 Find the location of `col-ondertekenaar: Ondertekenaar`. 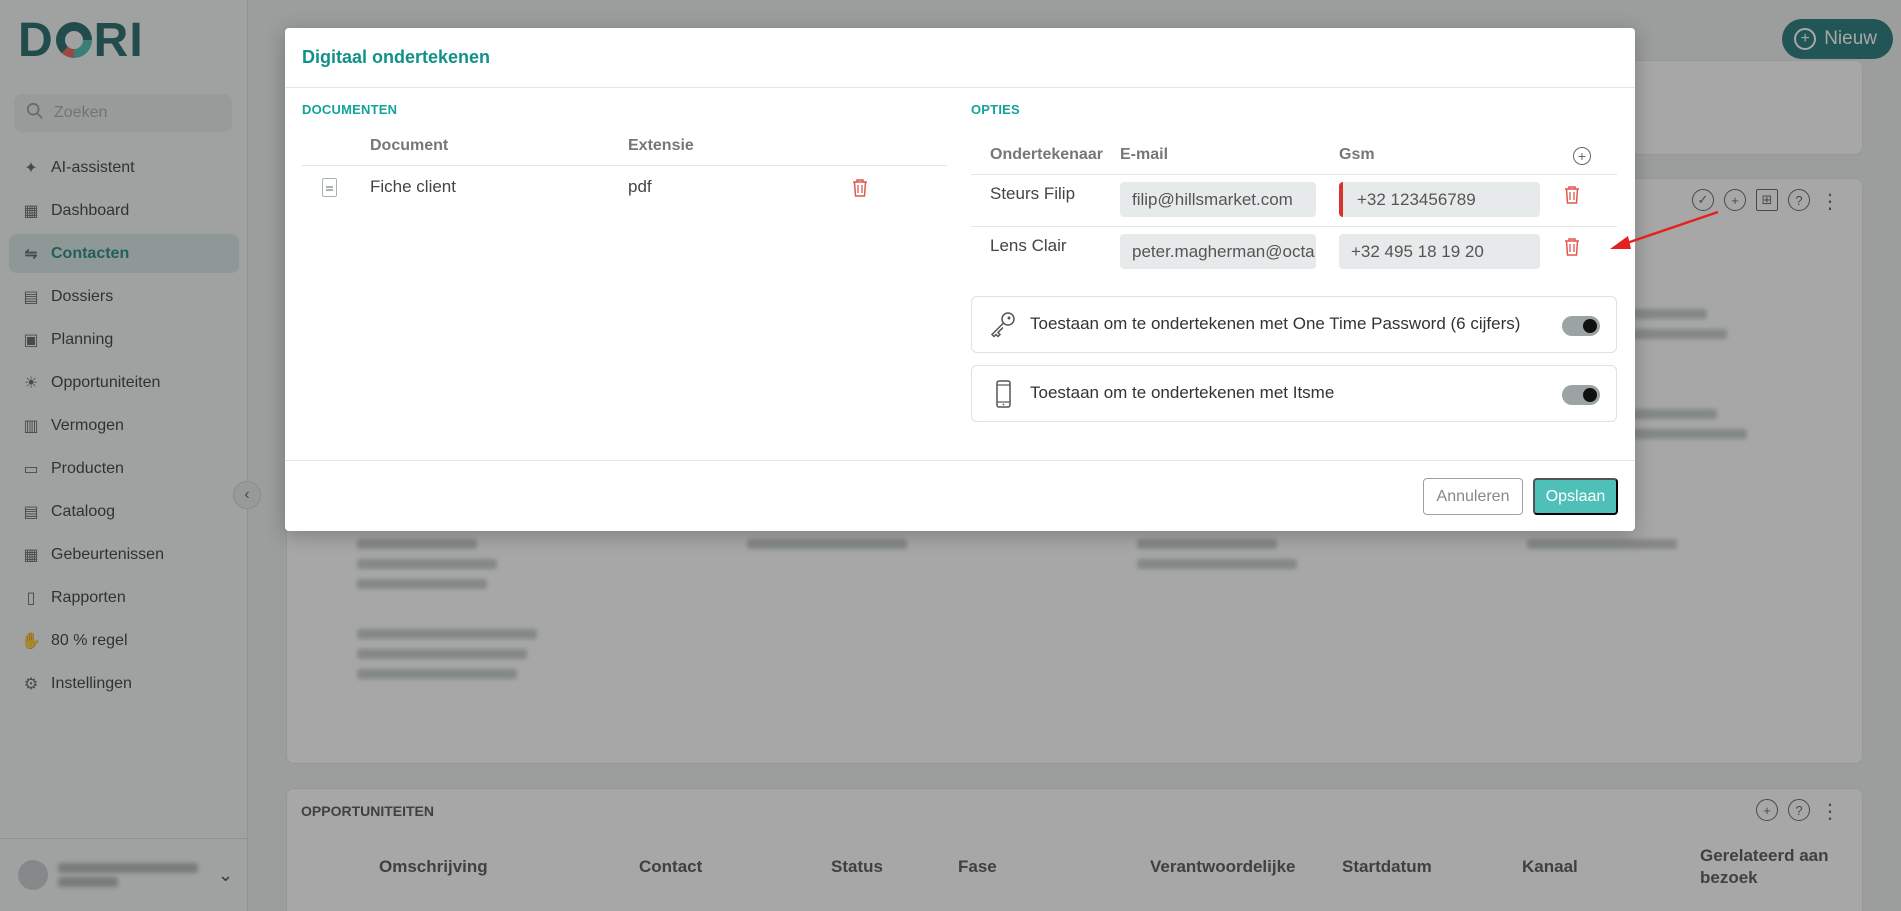

col-ondertekenaar: Ondertekenaar is located at coordinates (1046, 154).